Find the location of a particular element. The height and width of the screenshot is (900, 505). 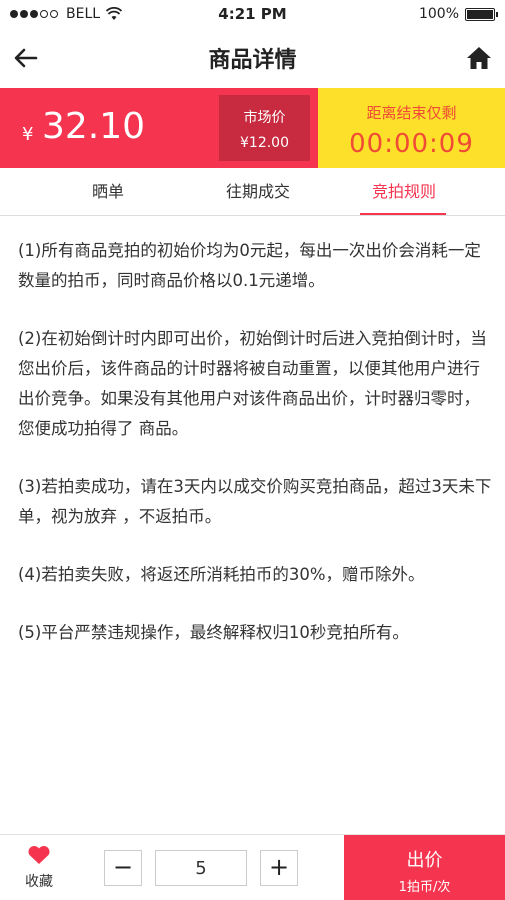

bid-button: 出价 1拍币/次 is located at coordinates (424, 867).